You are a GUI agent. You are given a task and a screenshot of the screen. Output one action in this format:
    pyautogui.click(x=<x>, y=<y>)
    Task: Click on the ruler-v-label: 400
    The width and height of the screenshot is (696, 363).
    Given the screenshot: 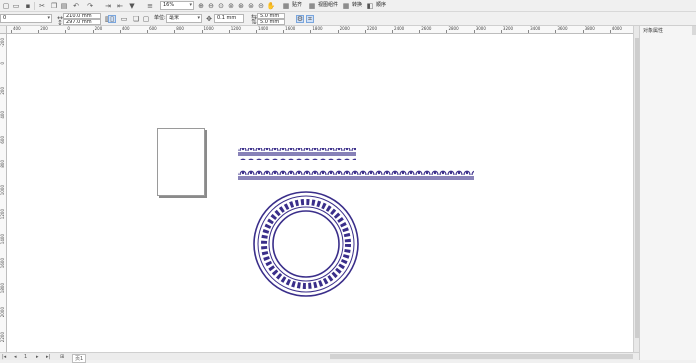 What is the action you would take?
    pyautogui.click(x=2, y=115)
    